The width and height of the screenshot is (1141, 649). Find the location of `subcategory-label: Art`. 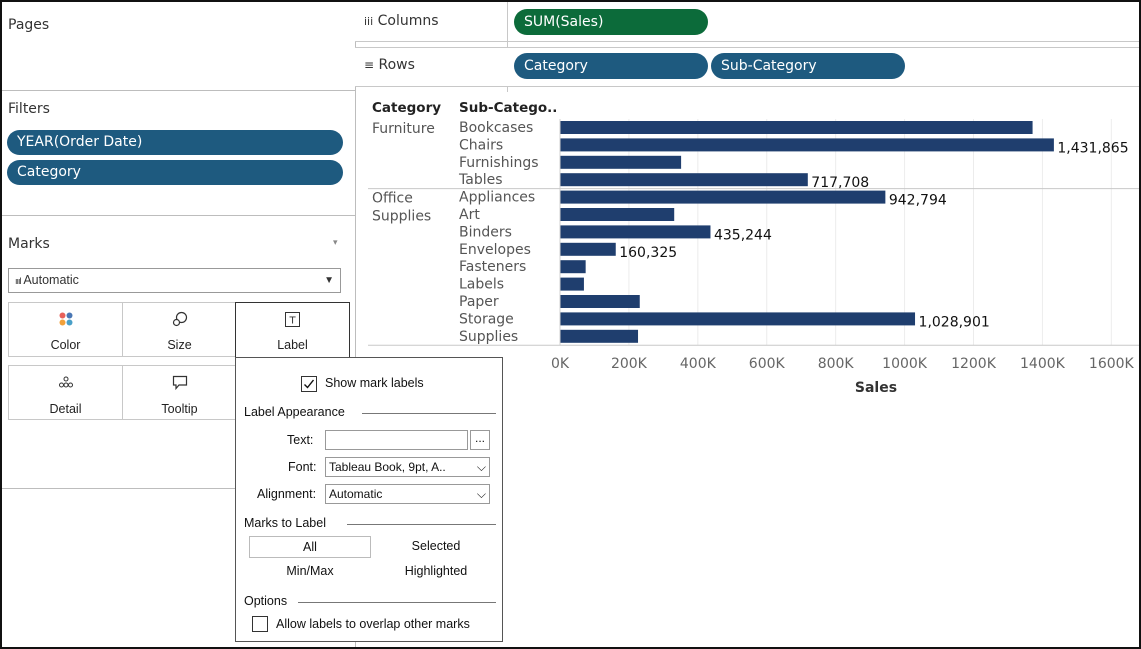

subcategory-label: Art is located at coordinates (469, 215).